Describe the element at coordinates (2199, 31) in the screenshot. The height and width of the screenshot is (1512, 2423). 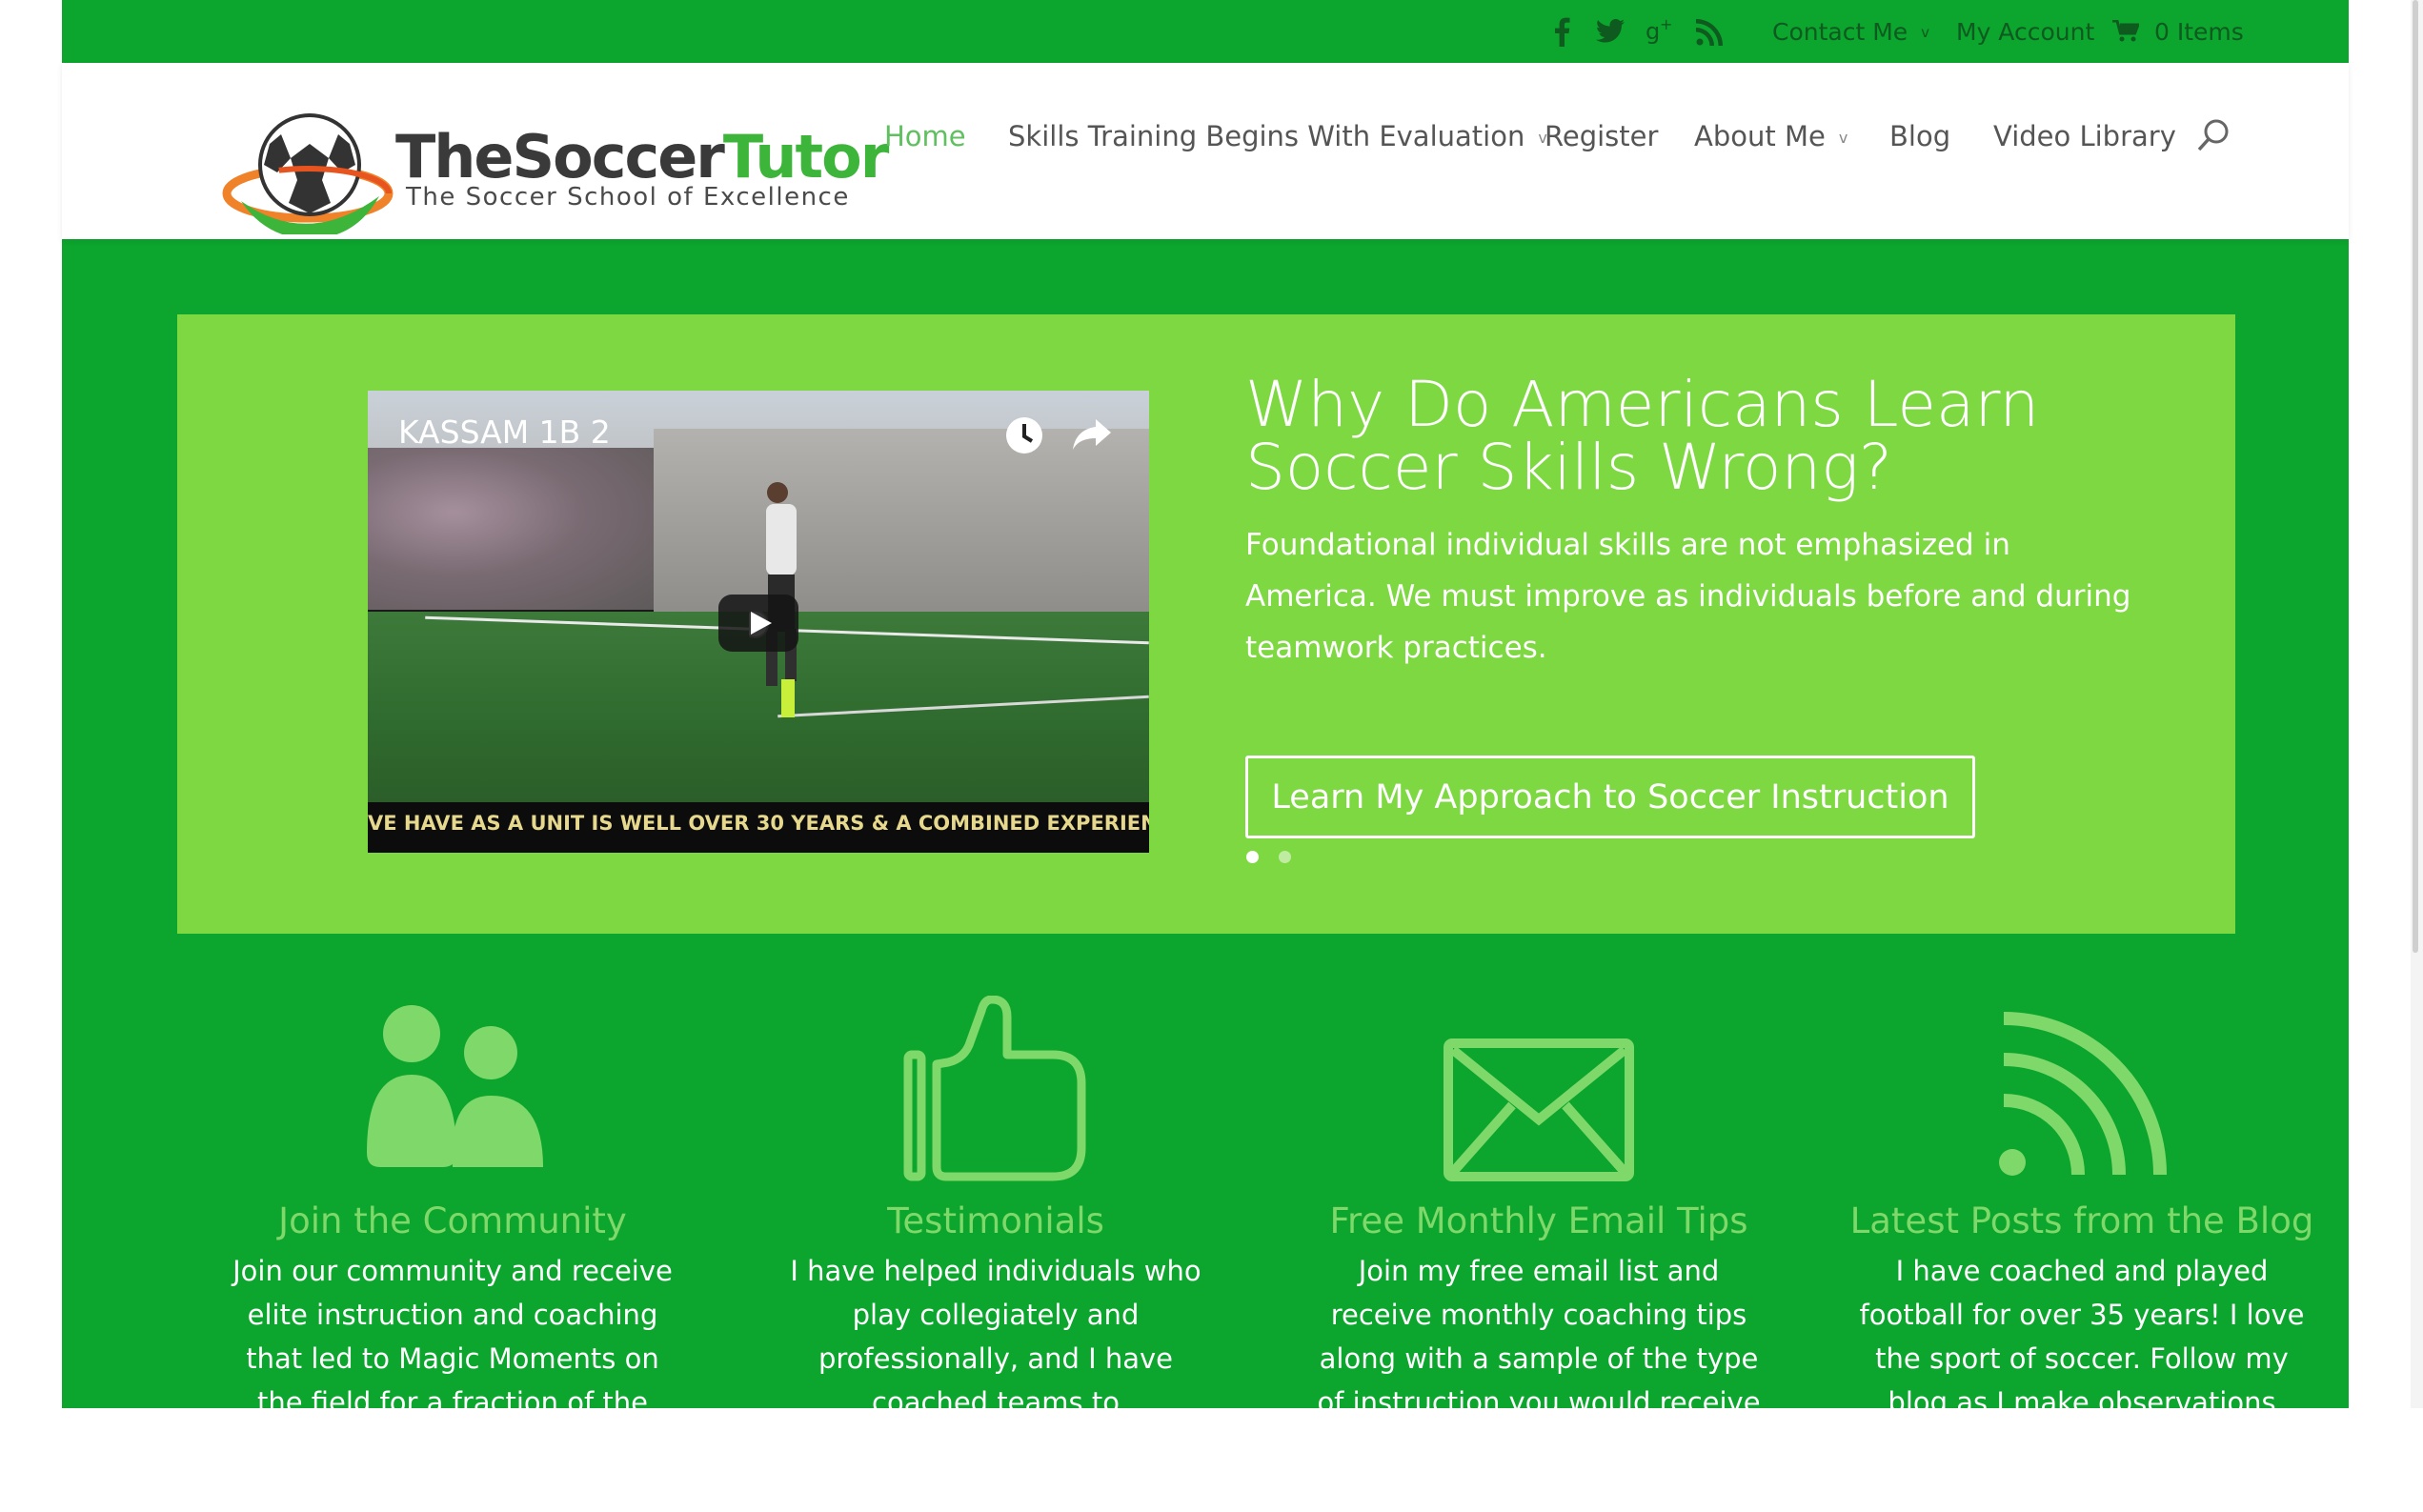
I see `cart-count: 0 Items` at that location.